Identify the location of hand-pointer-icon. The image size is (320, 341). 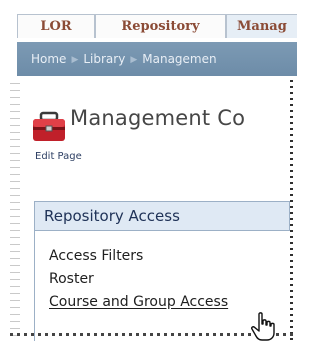
(263, 326).